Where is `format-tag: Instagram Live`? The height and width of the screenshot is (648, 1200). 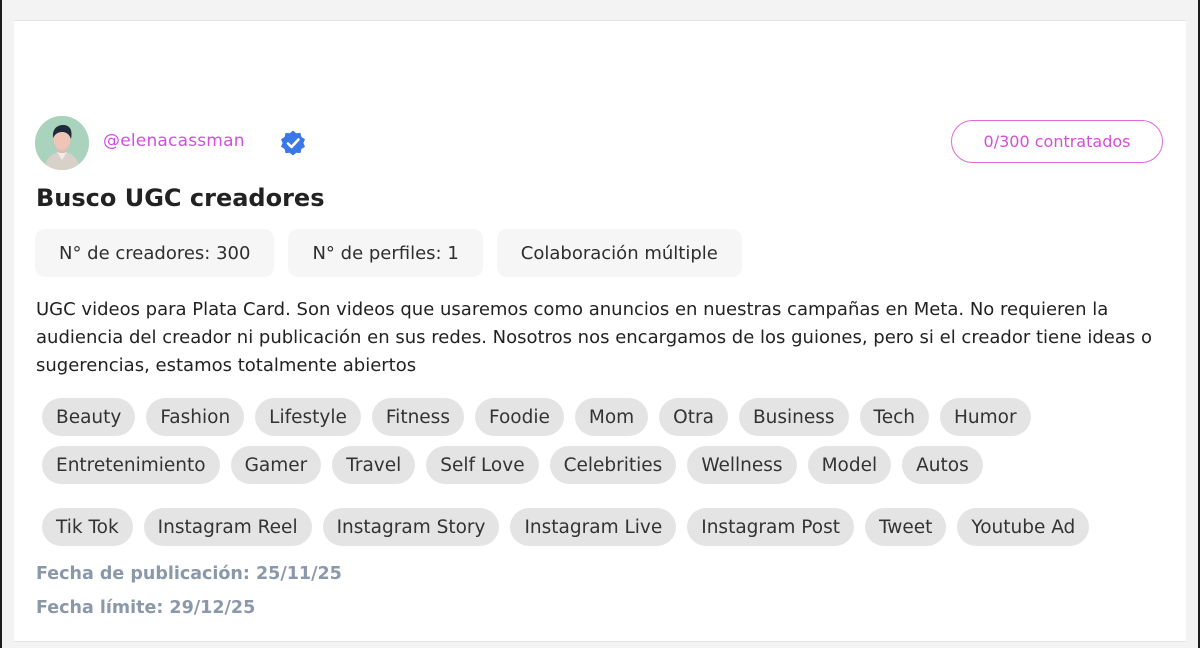
format-tag: Instagram Live is located at coordinates (593, 527).